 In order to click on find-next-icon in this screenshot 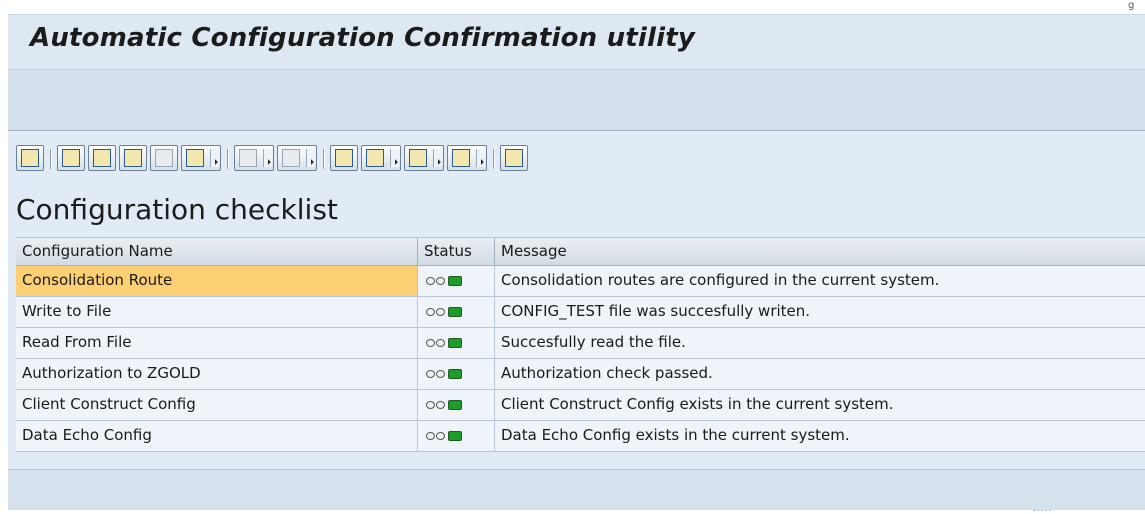, I will do `click(164, 158)`.